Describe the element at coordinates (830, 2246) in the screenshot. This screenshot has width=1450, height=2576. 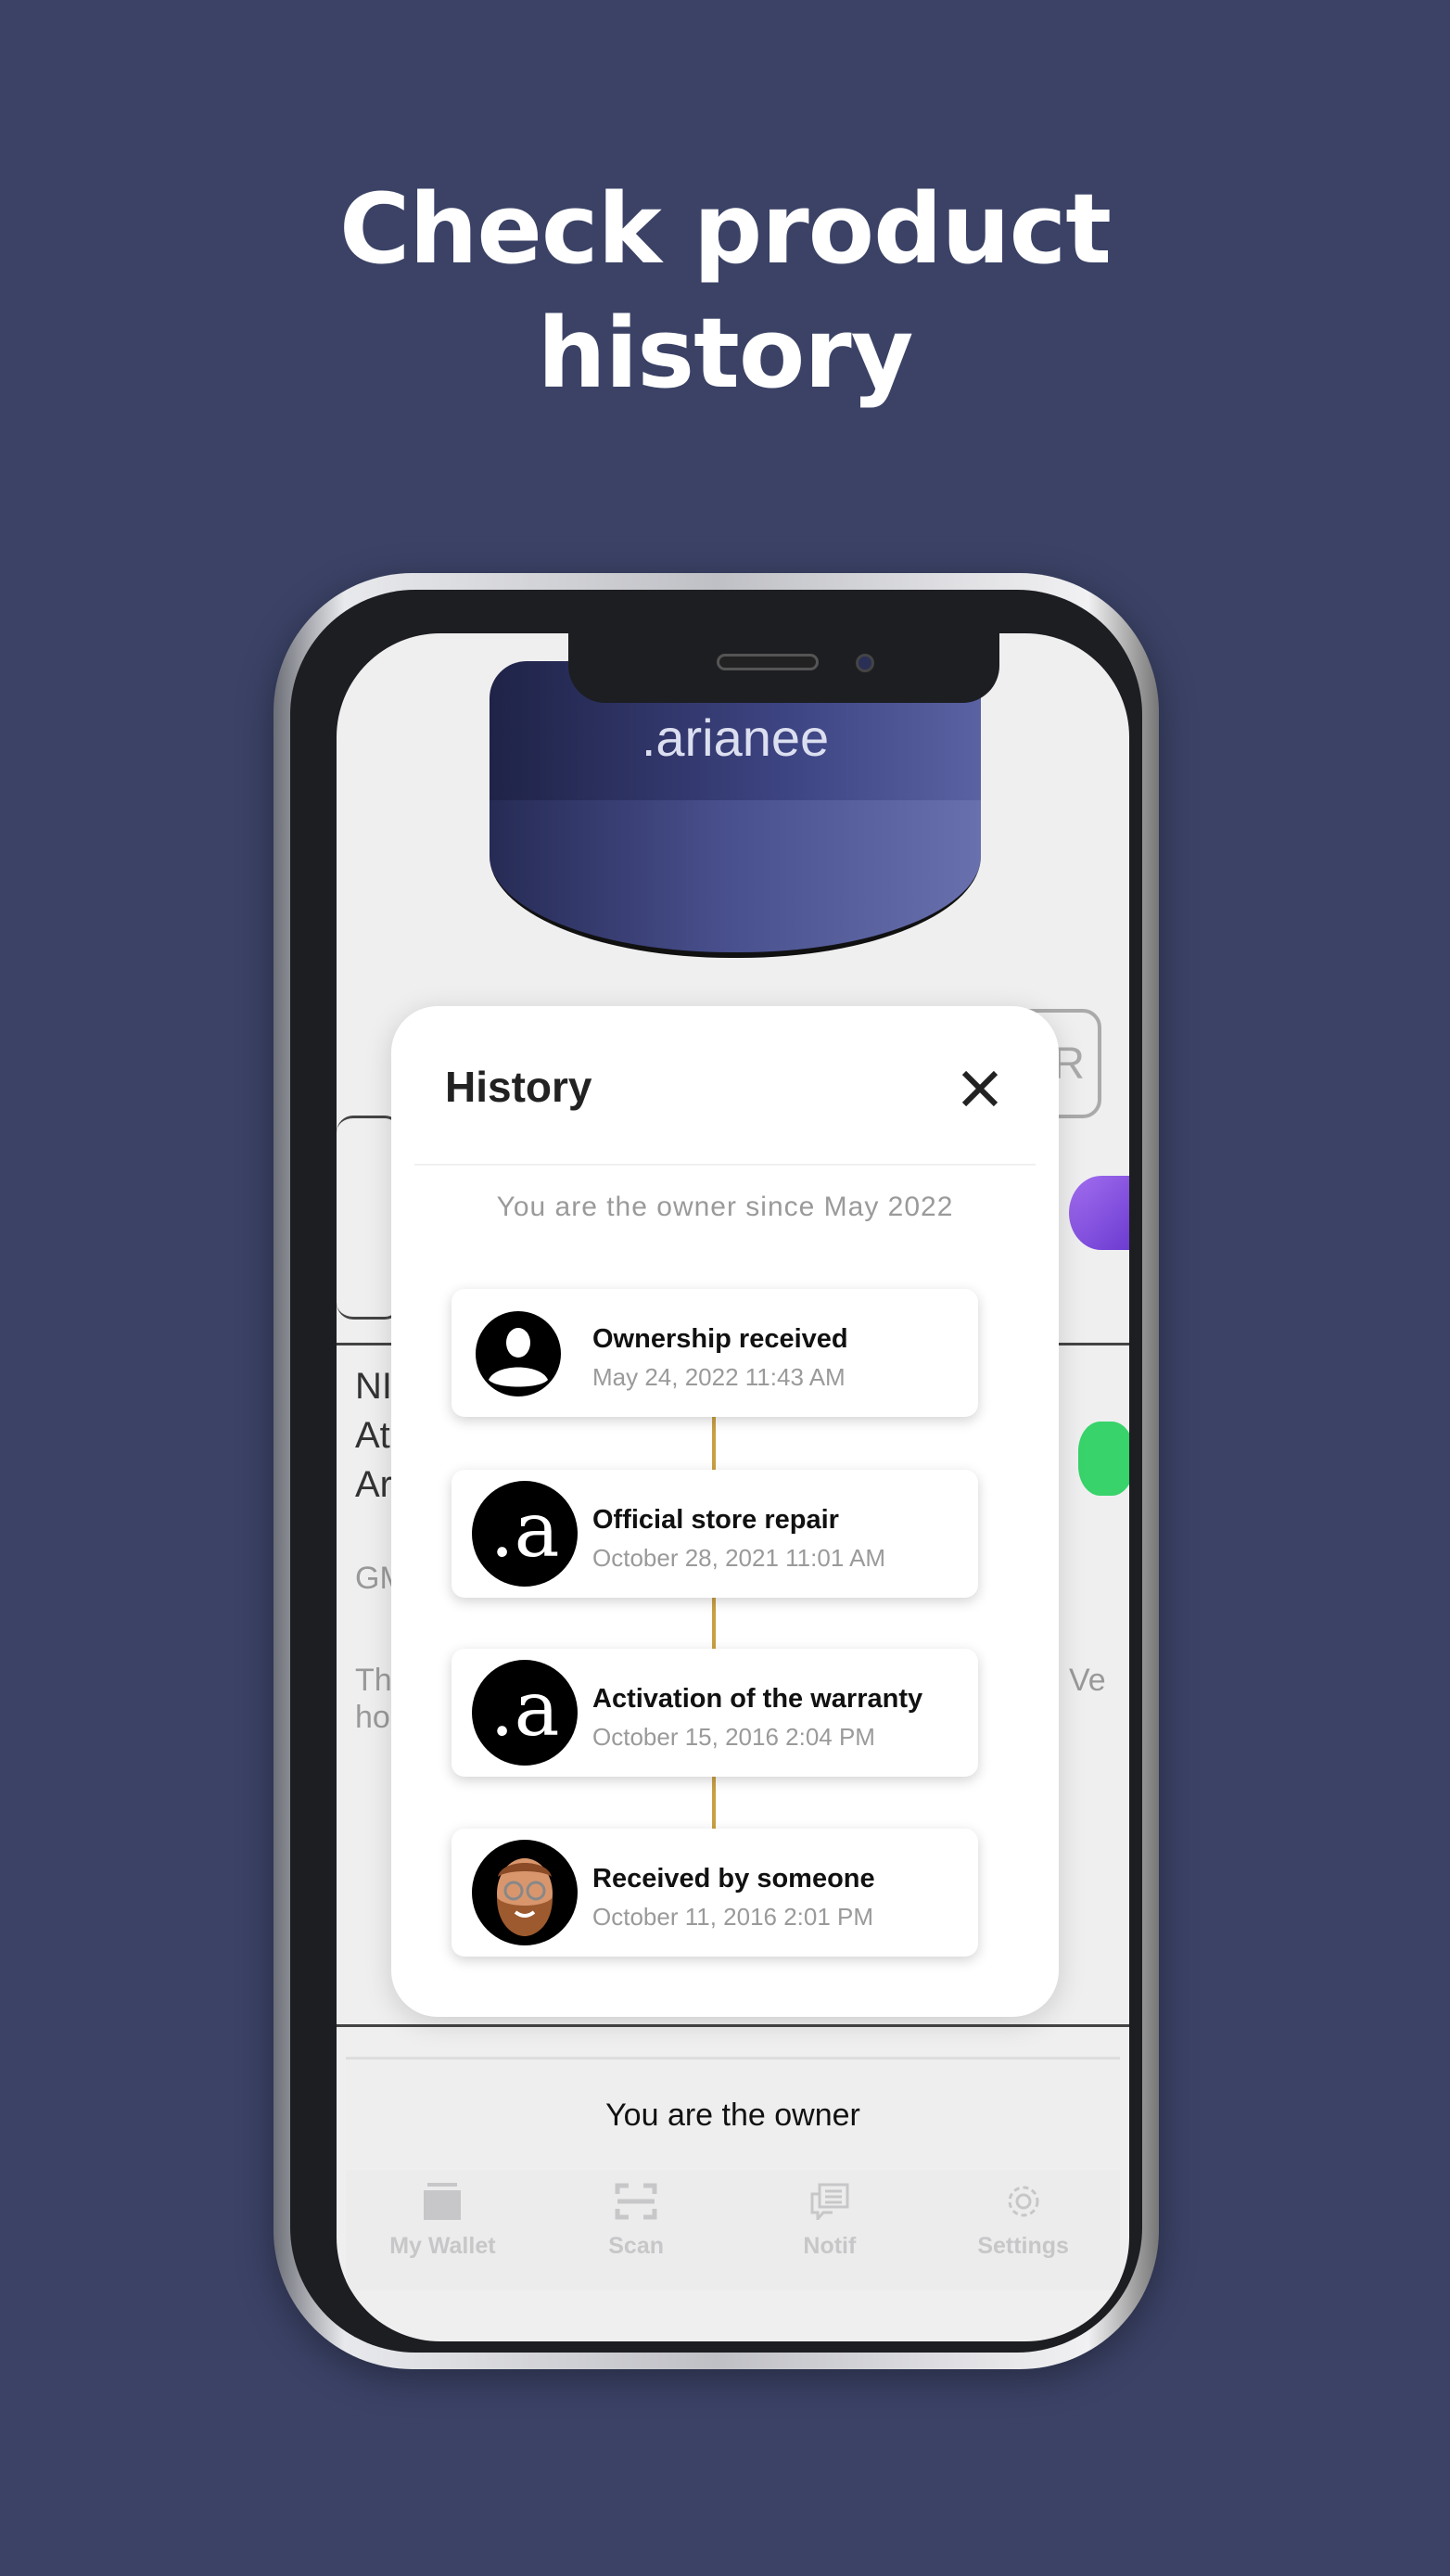
I see `nav-label: Notif` at that location.